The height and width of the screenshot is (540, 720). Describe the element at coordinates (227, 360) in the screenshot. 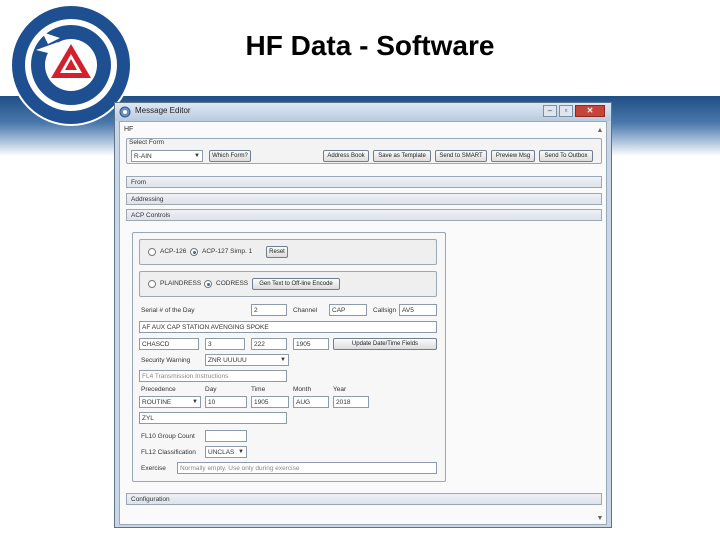

I see `security-select-value: ZNR UUUUU` at that location.